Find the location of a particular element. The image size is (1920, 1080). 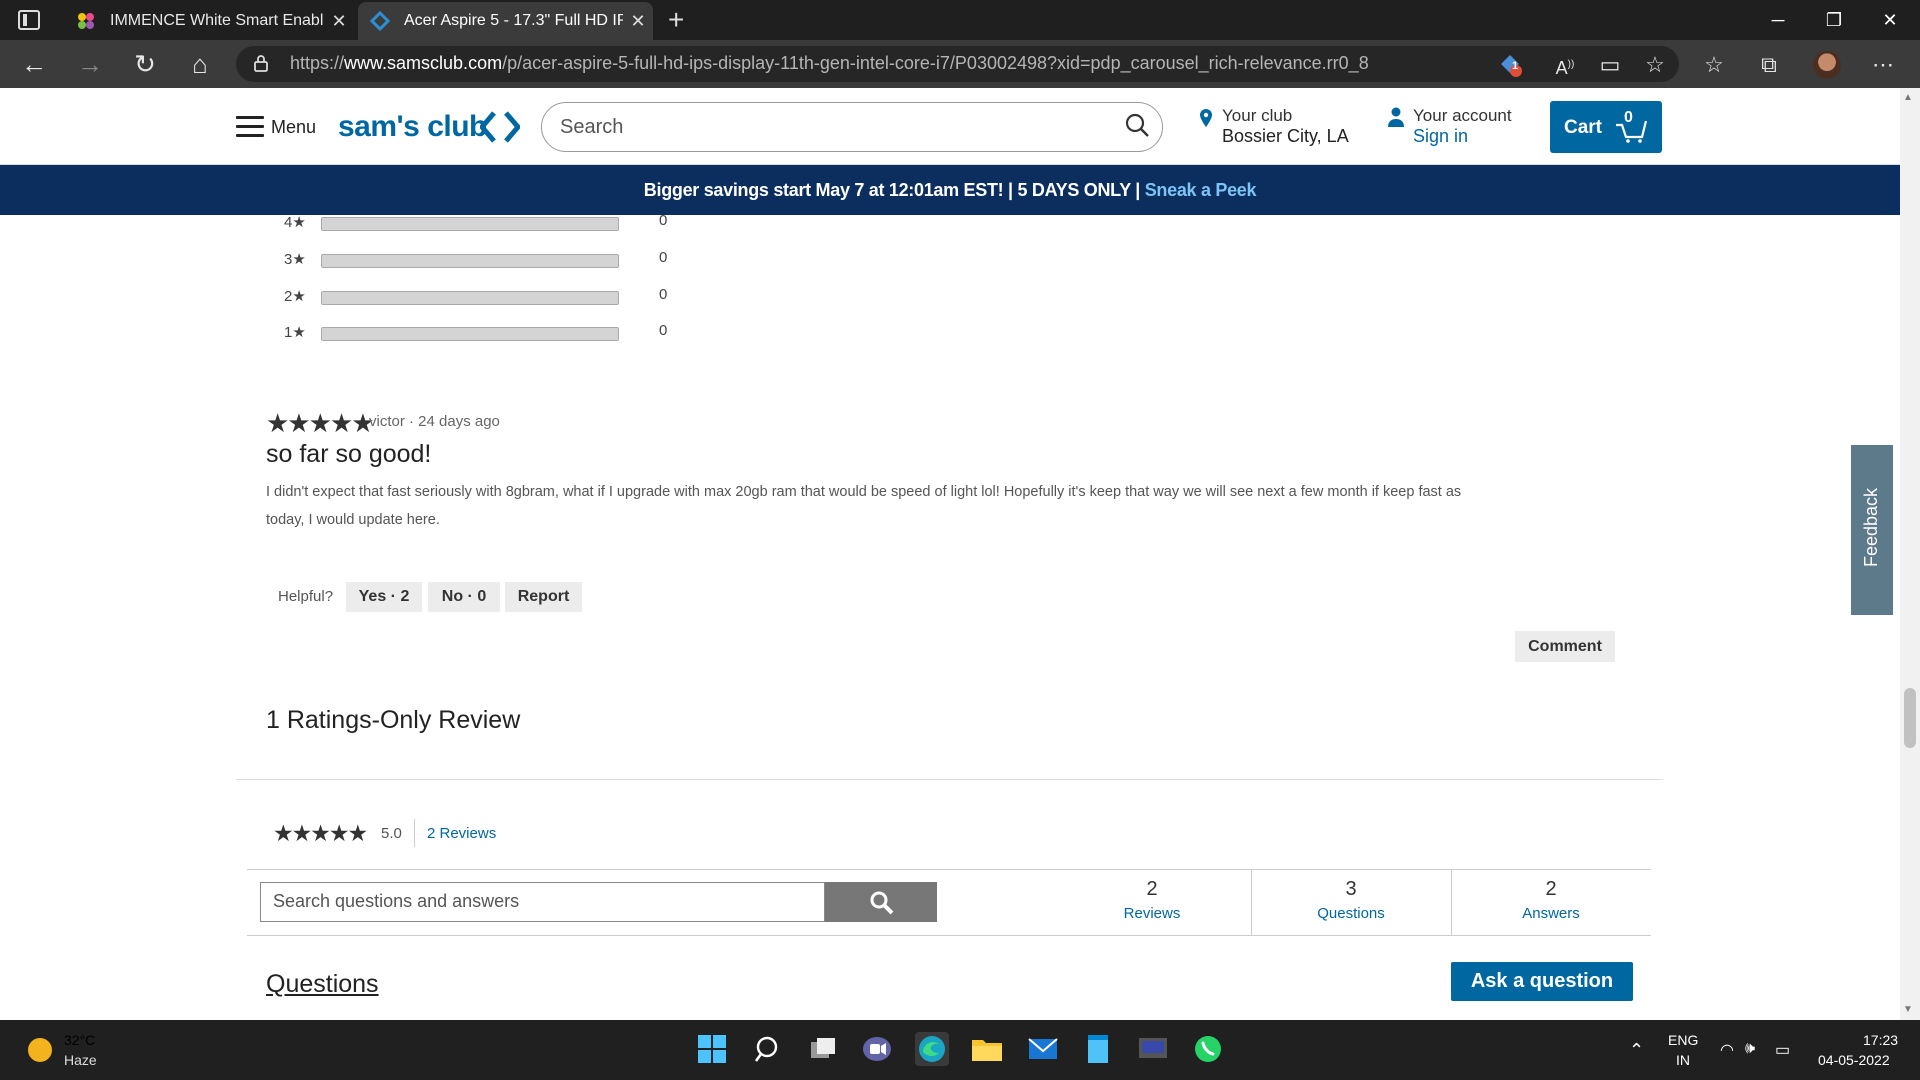

tab-title: Acer Aspire 5 - 17.3" Full HD IPS is located at coordinates (513, 20).